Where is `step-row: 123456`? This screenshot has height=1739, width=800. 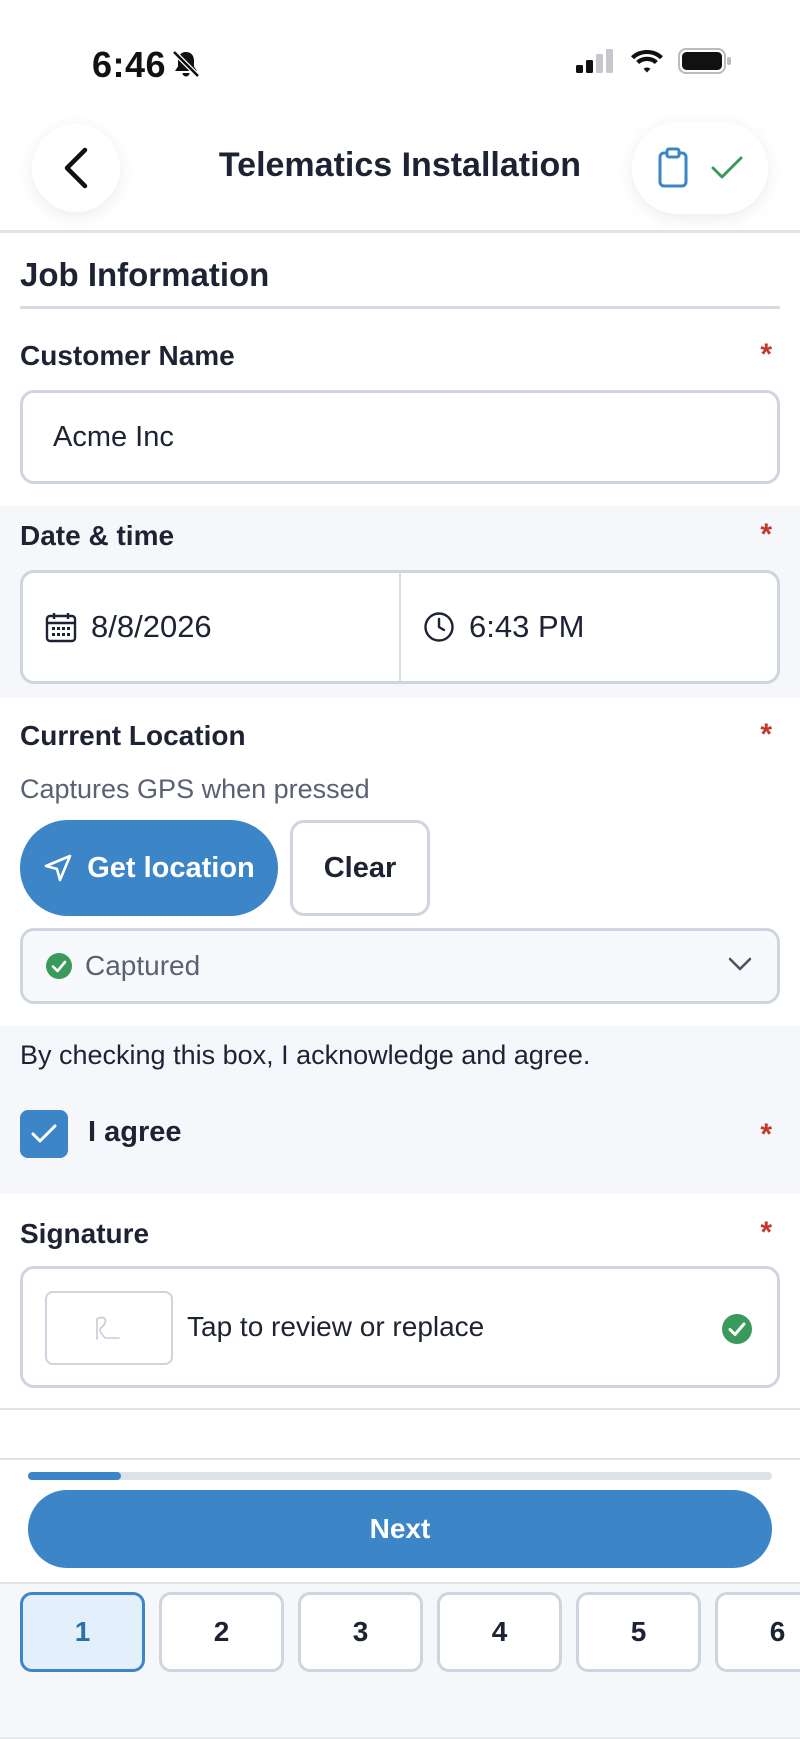 step-row: 123456 is located at coordinates (410, 1632).